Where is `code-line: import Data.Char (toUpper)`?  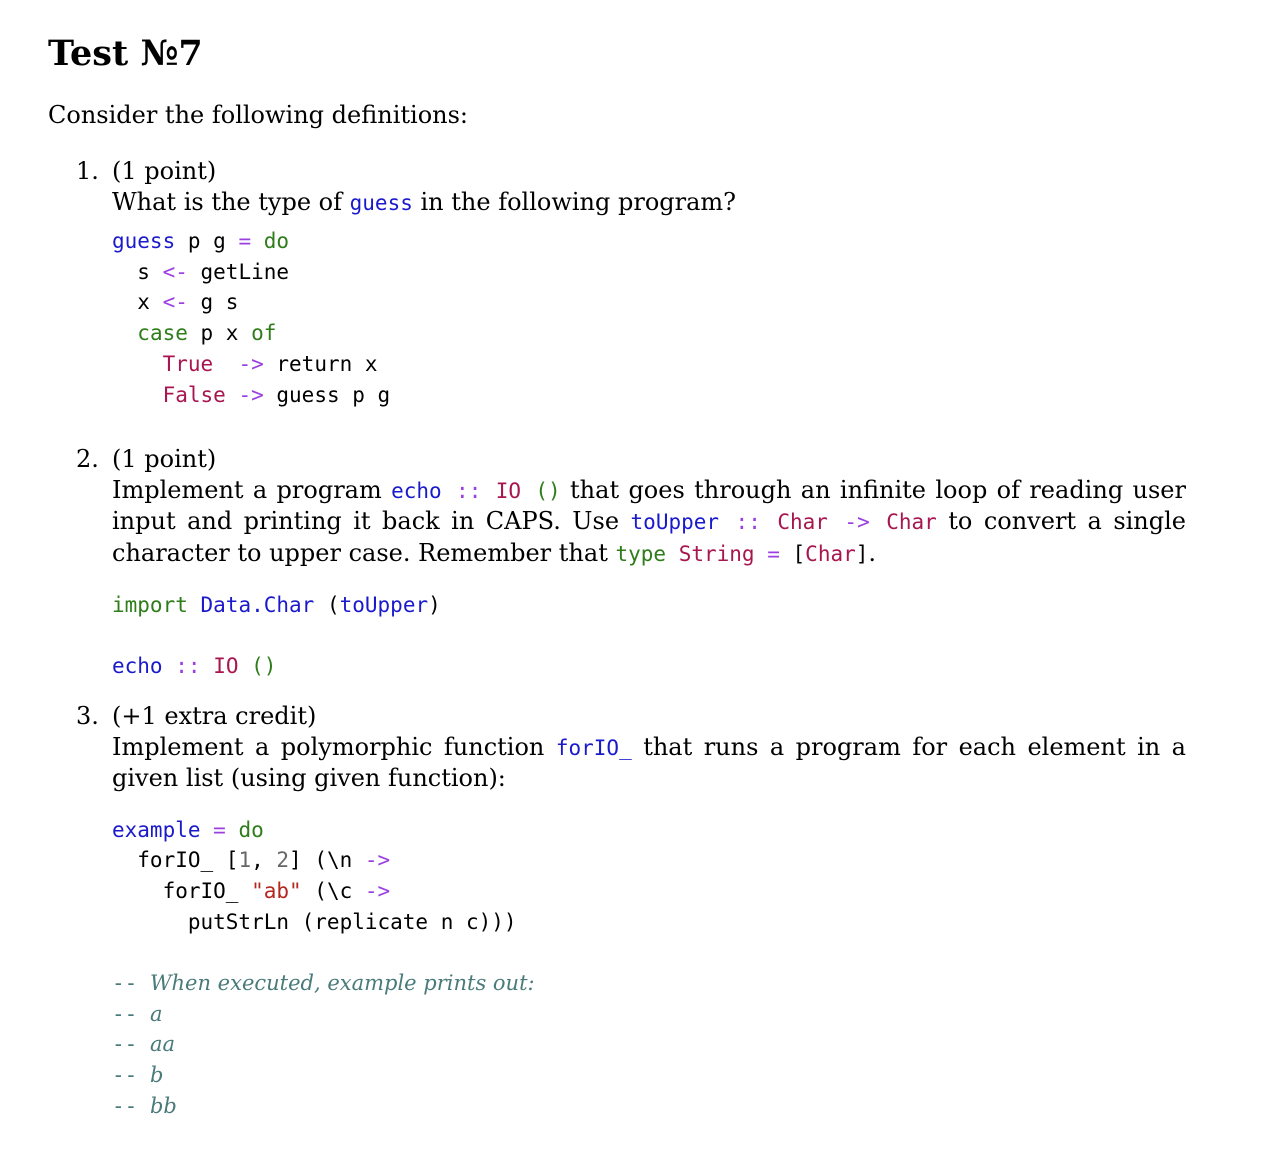 code-line: import Data.Char (toUpper) is located at coordinates (276, 605).